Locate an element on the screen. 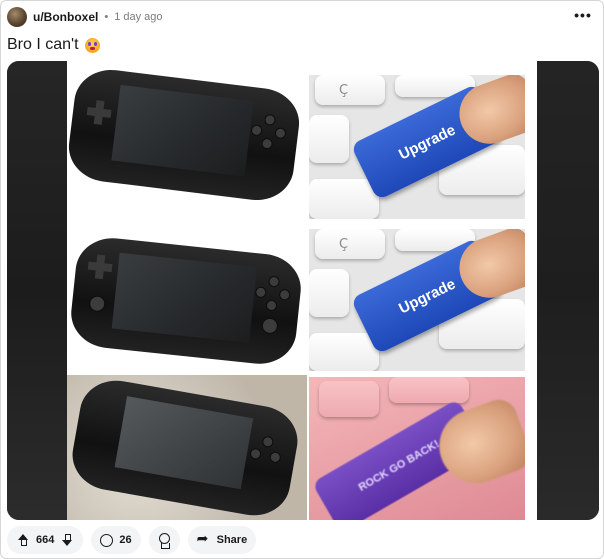 The width and height of the screenshot is (604, 559). old-psp-screen is located at coordinates (184, 443).